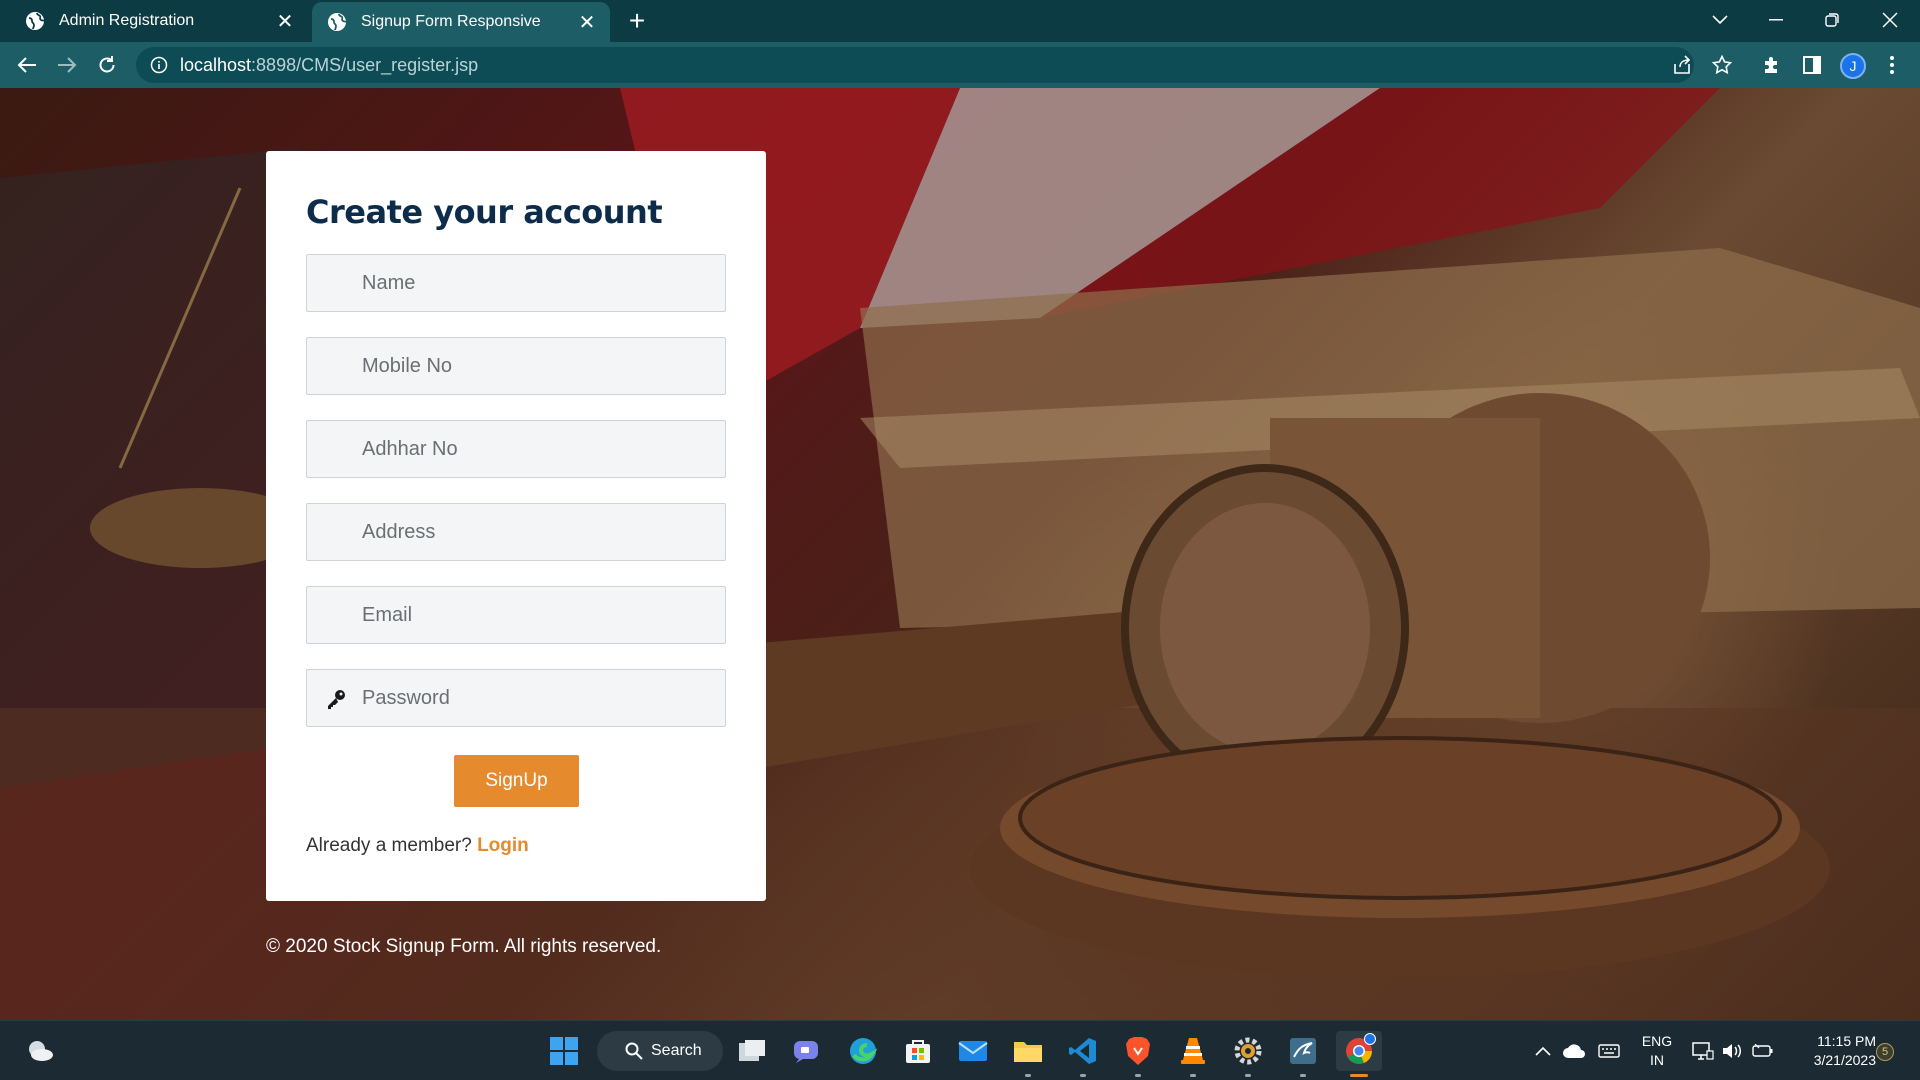  I want to click on chrome-profile-badge, so click(1370, 1039).